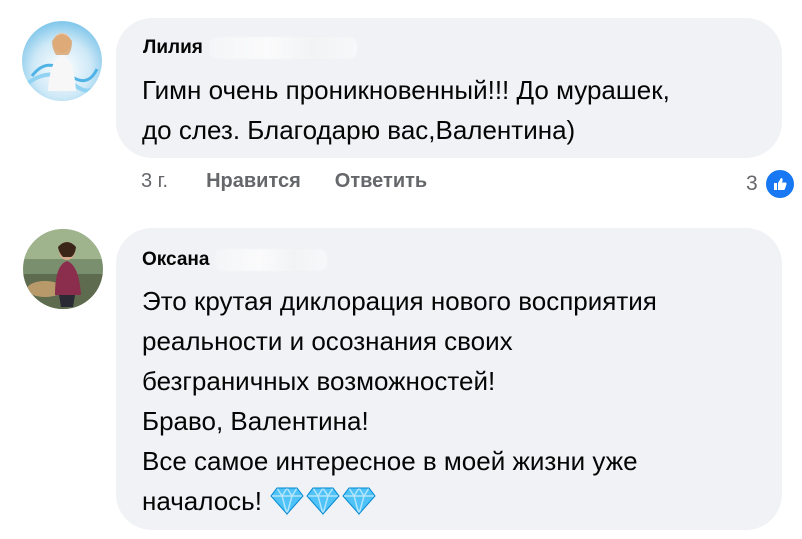  I want to click on like-button: Нравится, so click(253, 181).